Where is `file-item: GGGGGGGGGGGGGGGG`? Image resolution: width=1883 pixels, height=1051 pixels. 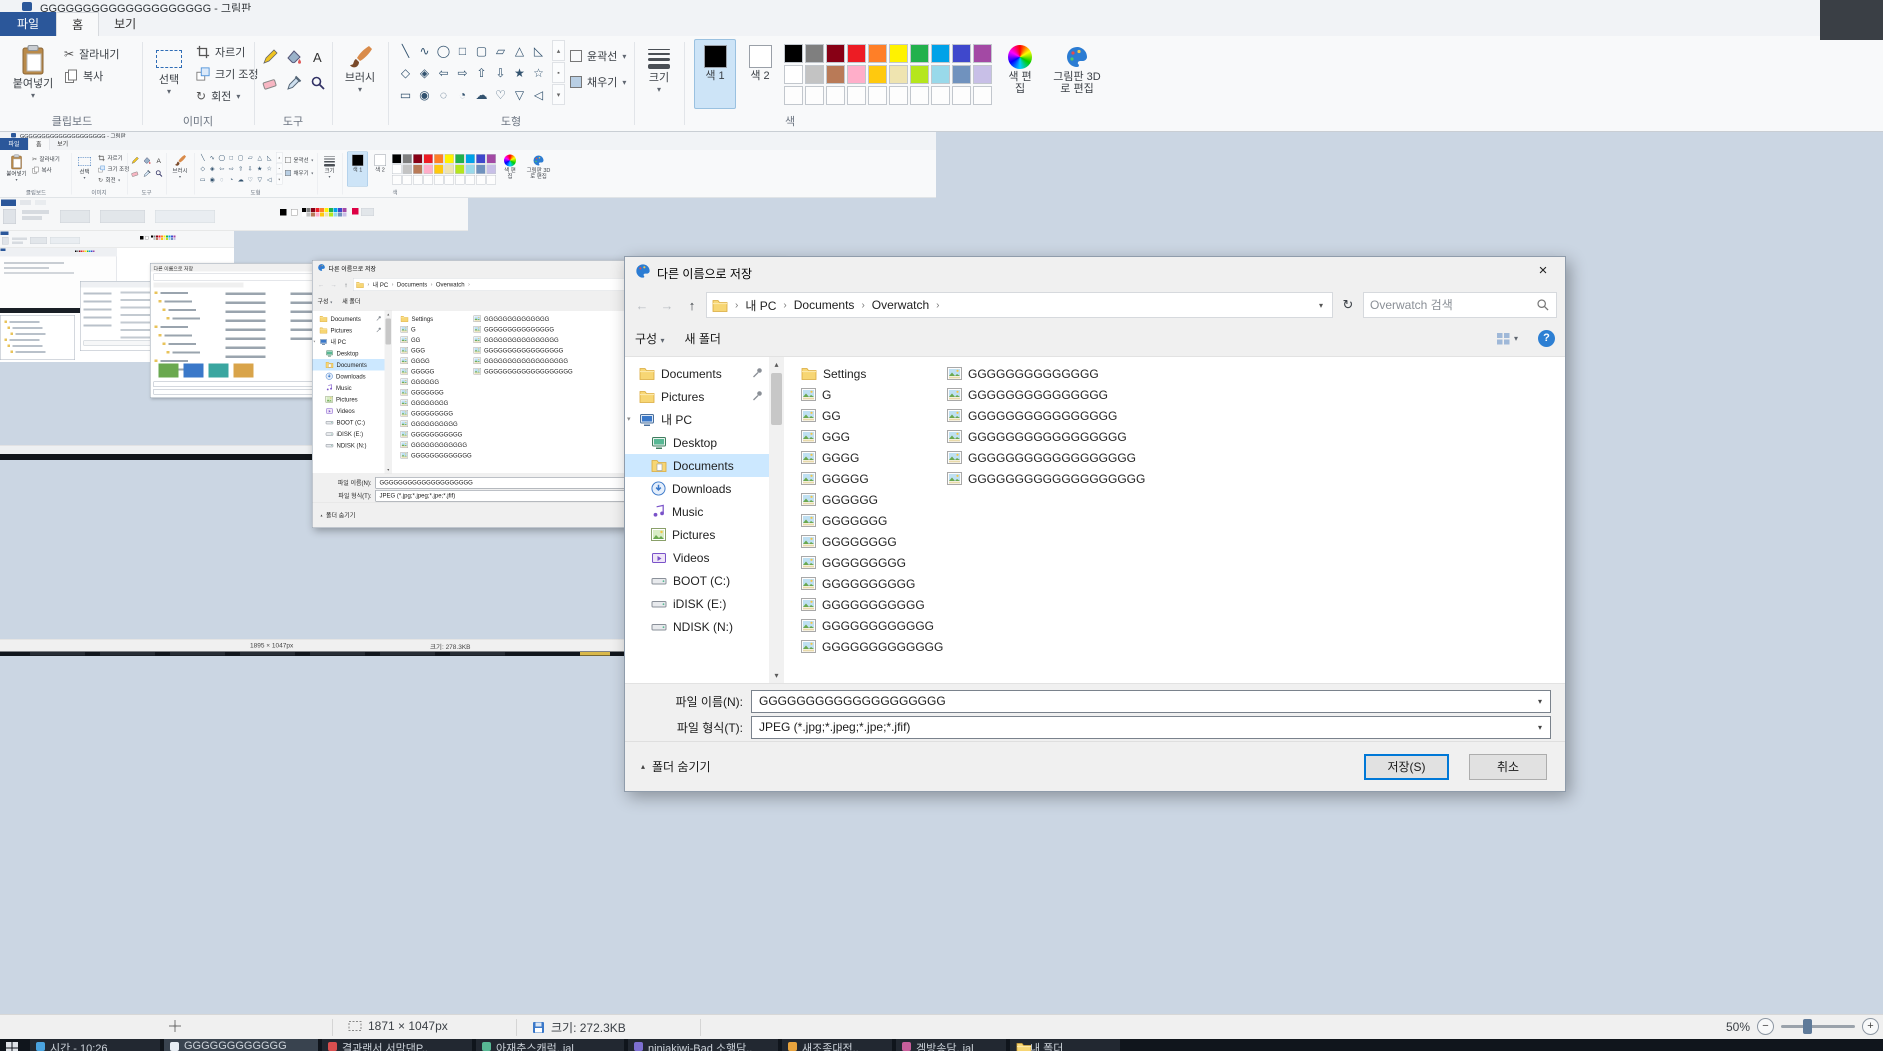
file-item: GGGGGGGGGGGGGGGG is located at coordinates (1046, 415).